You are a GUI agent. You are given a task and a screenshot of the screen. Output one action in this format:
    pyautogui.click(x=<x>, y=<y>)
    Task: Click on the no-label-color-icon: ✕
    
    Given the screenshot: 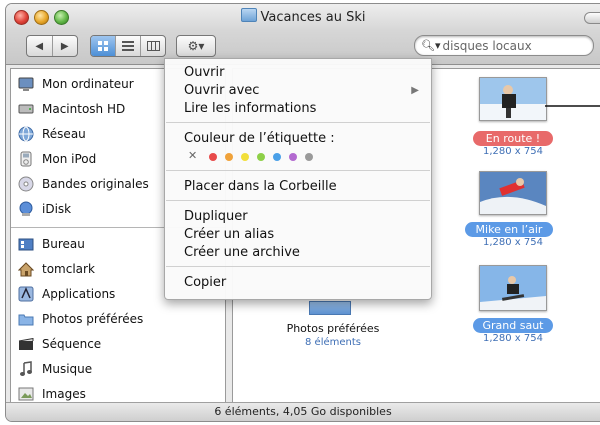 What is the action you would take?
    pyautogui.click(x=192, y=155)
    